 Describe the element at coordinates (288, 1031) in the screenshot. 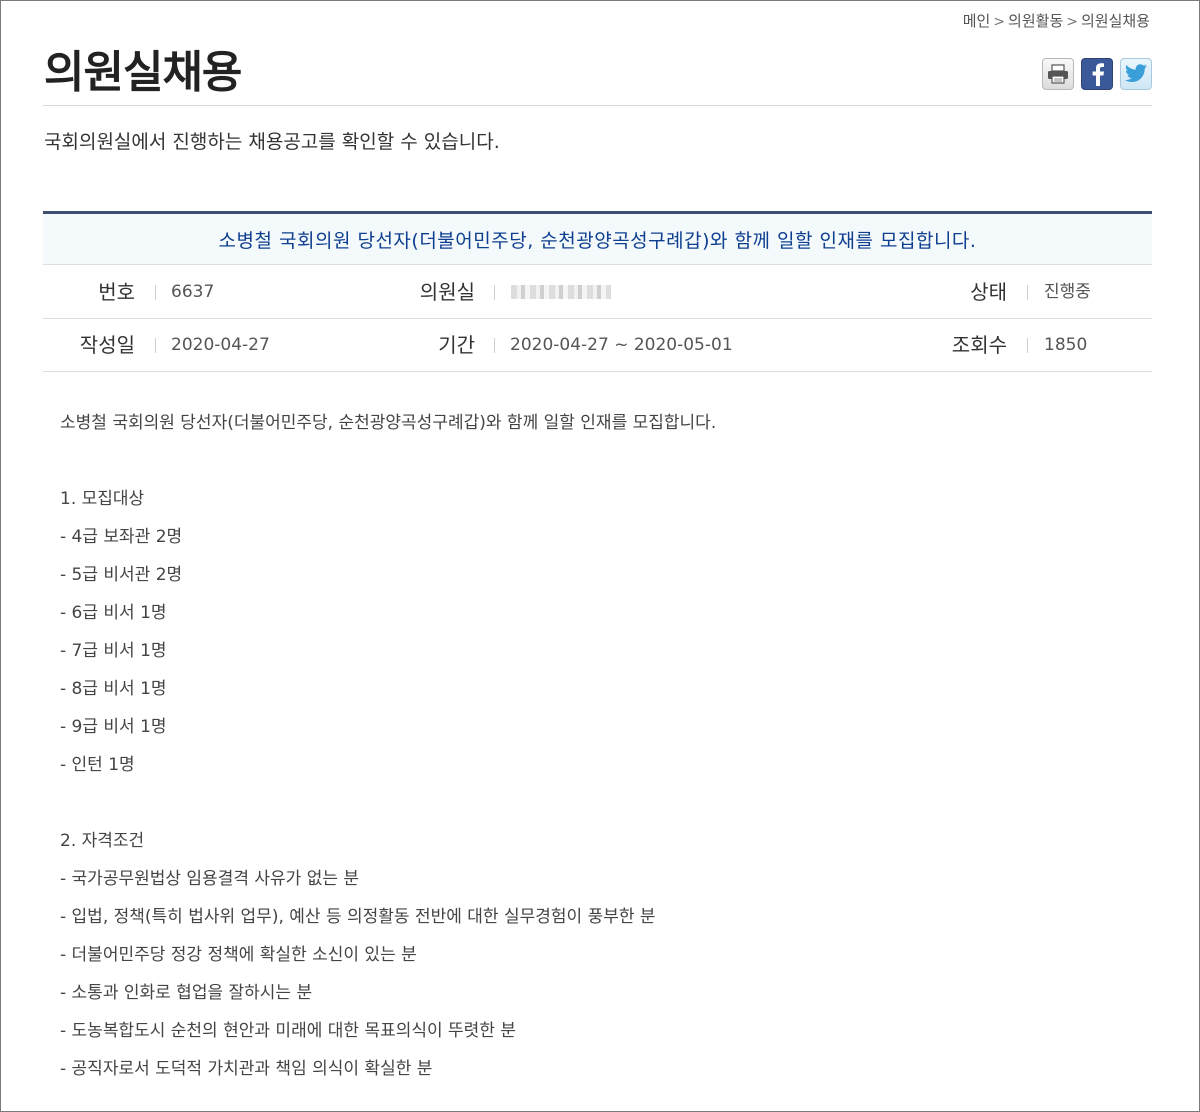

I see `list-item: - 도농복합도시 순천의 현안과 미래에 대한 목표의식이 뚜렷한 분` at that location.